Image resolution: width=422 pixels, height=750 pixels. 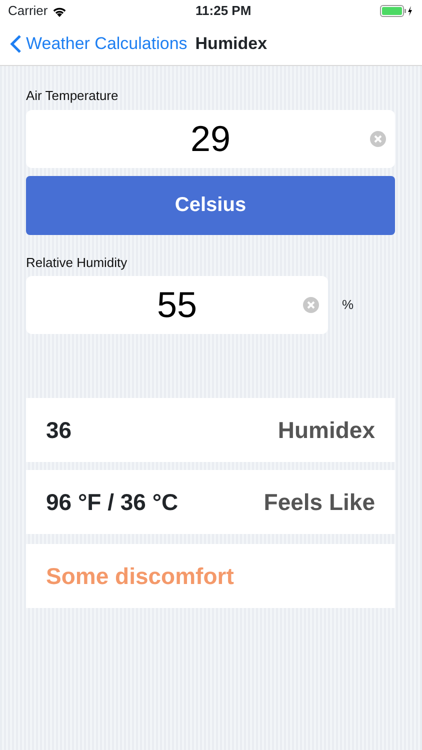 What do you see at coordinates (73, 96) in the screenshot?
I see `field-label: Air Temperature` at bounding box center [73, 96].